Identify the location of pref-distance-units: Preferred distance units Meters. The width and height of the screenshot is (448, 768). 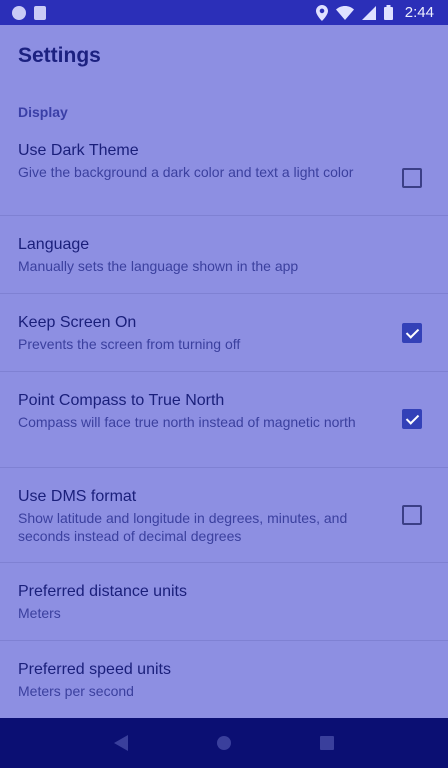
(224, 602).